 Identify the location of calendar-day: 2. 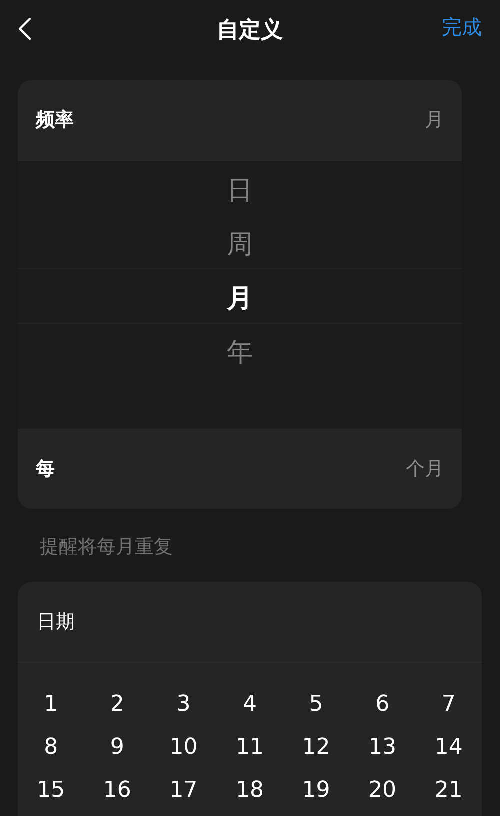
(117, 704).